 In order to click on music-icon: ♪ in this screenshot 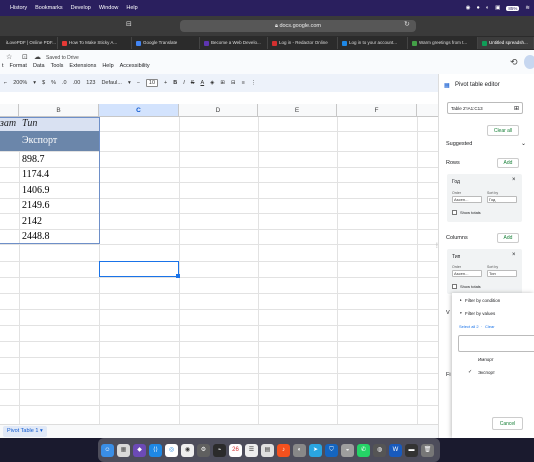, I will do `click(283, 450)`.